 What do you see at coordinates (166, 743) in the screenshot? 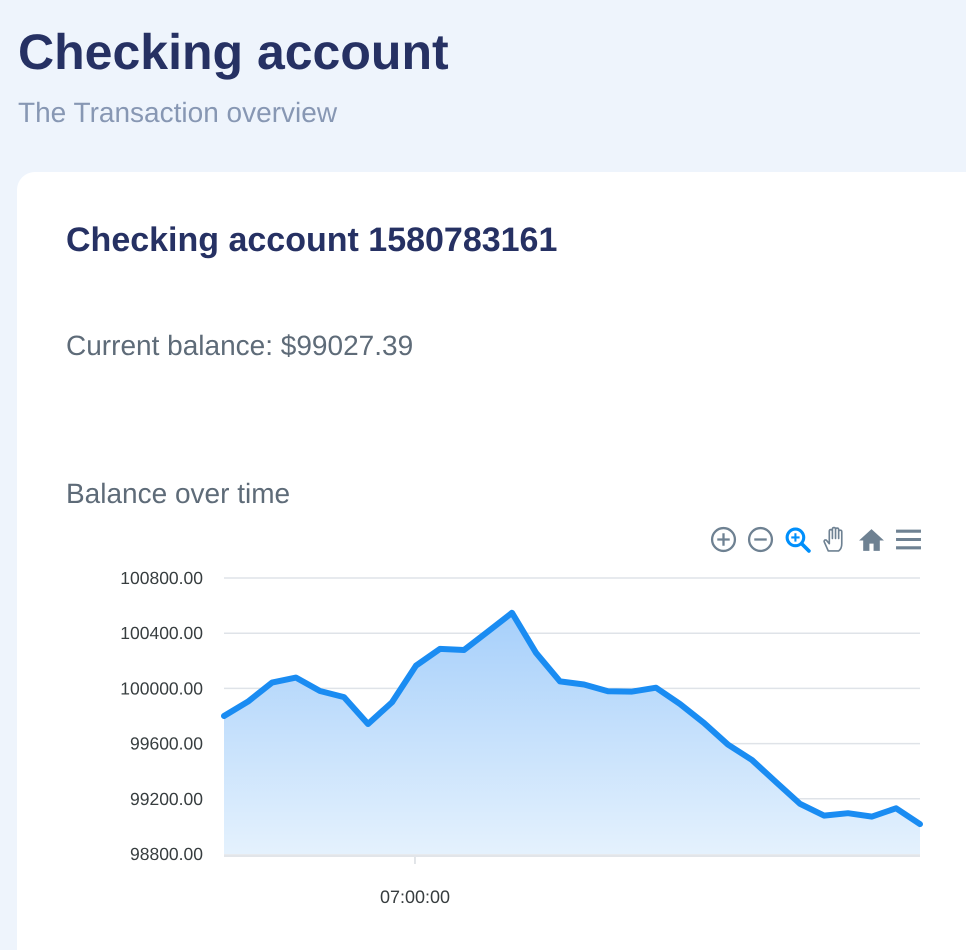
I see `y-axis-label: 99600.00` at bounding box center [166, 743].